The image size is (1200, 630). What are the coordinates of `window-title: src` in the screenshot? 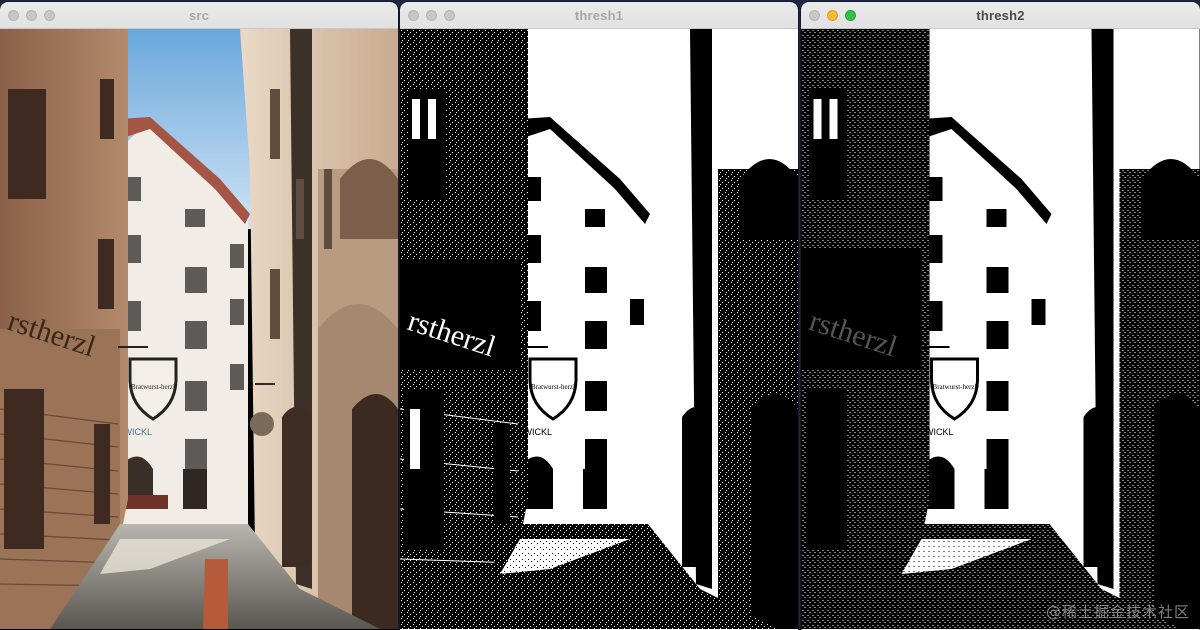 It's located at (199, 15).